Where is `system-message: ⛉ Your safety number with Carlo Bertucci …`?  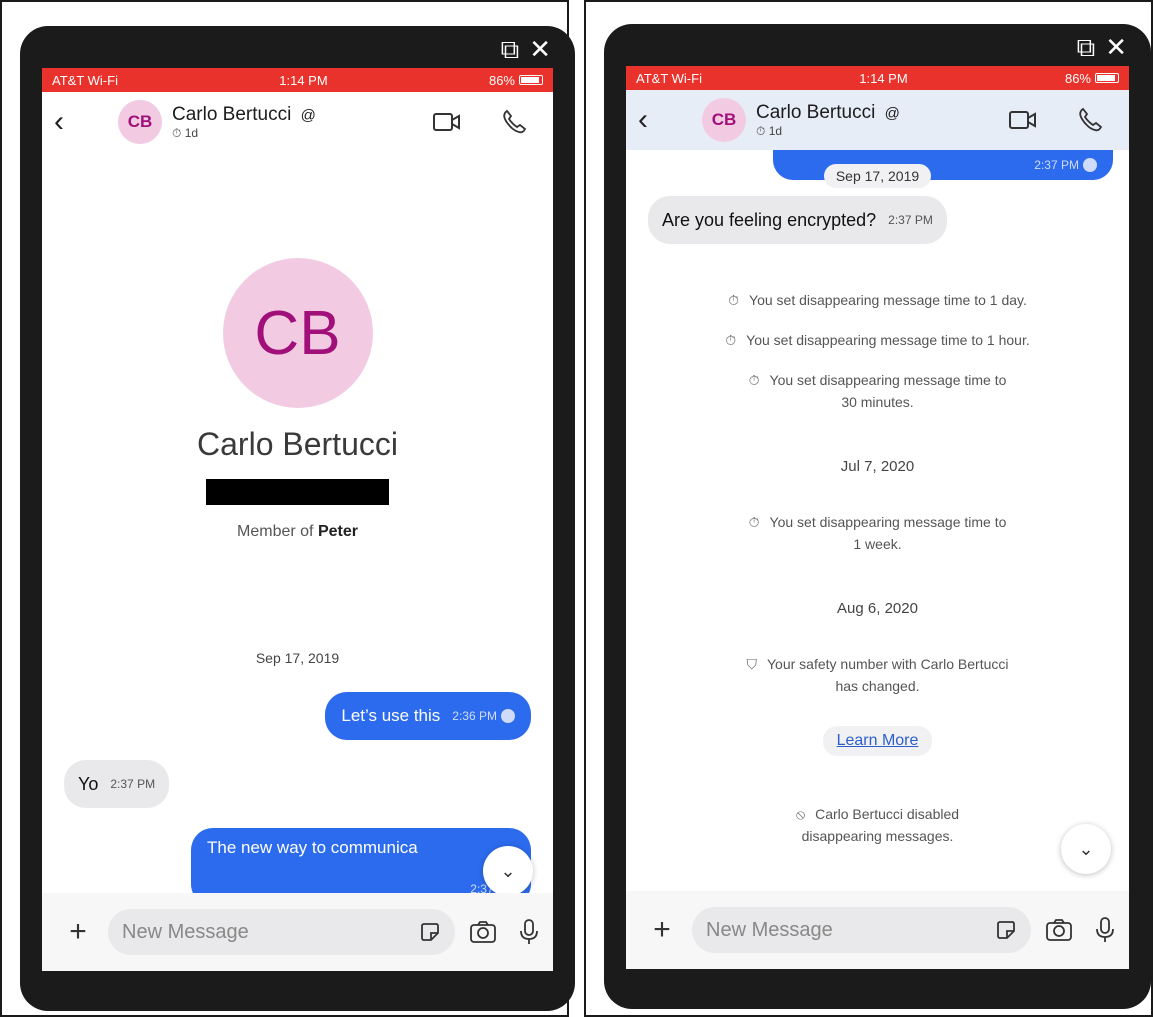 system-message: ⛉ Your safety number with Carlo Bertucci … is located at coordinates (877, 675).